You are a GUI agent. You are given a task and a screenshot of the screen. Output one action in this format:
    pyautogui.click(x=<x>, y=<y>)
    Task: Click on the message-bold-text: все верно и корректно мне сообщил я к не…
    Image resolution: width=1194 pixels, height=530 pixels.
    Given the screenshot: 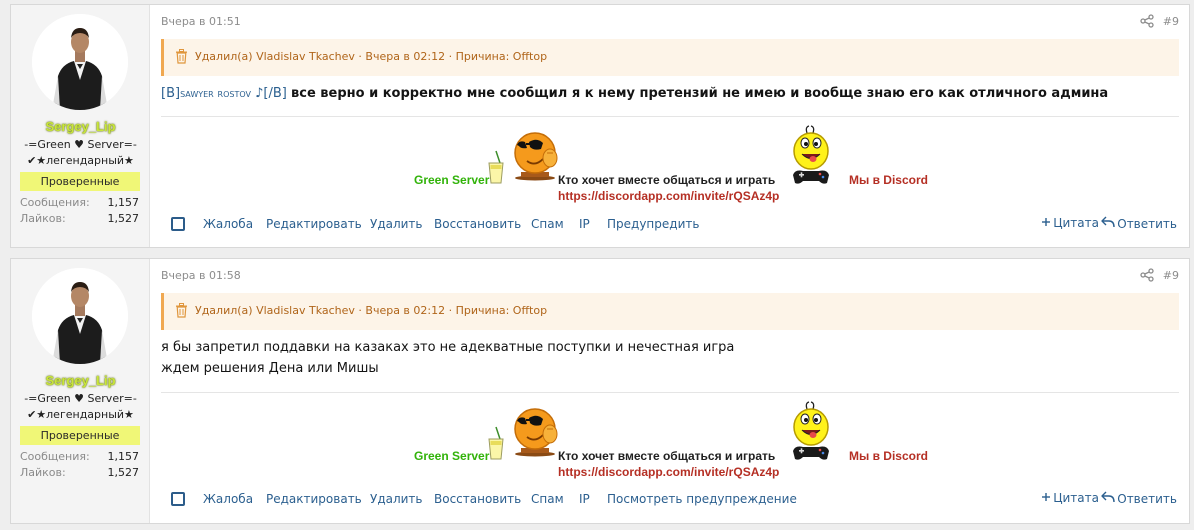 What is the action you would take?
    pyautogui.click(x=700, y=93)
    